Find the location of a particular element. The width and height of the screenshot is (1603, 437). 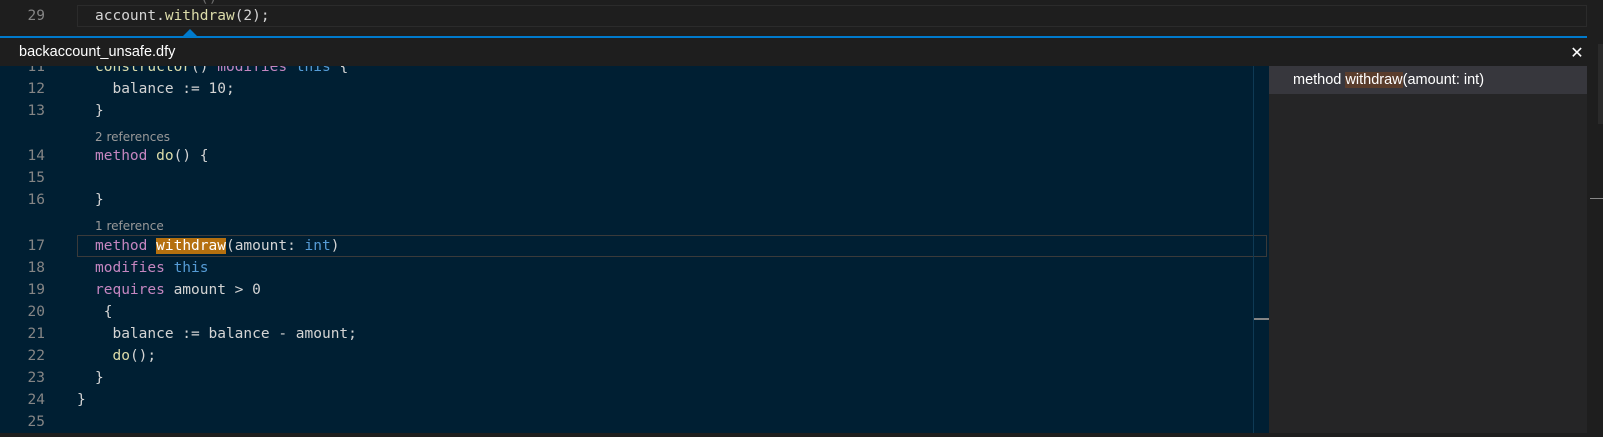

code-token: int is located at coordinates (317, 246).